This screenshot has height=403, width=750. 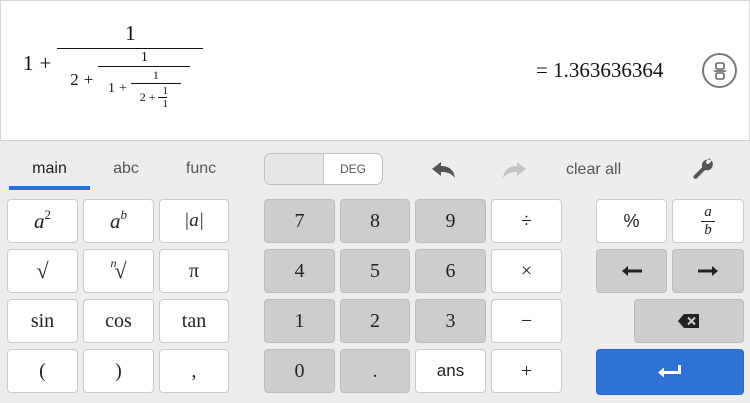 I want to click on ans-key: ans, so click(x=450, y=371).